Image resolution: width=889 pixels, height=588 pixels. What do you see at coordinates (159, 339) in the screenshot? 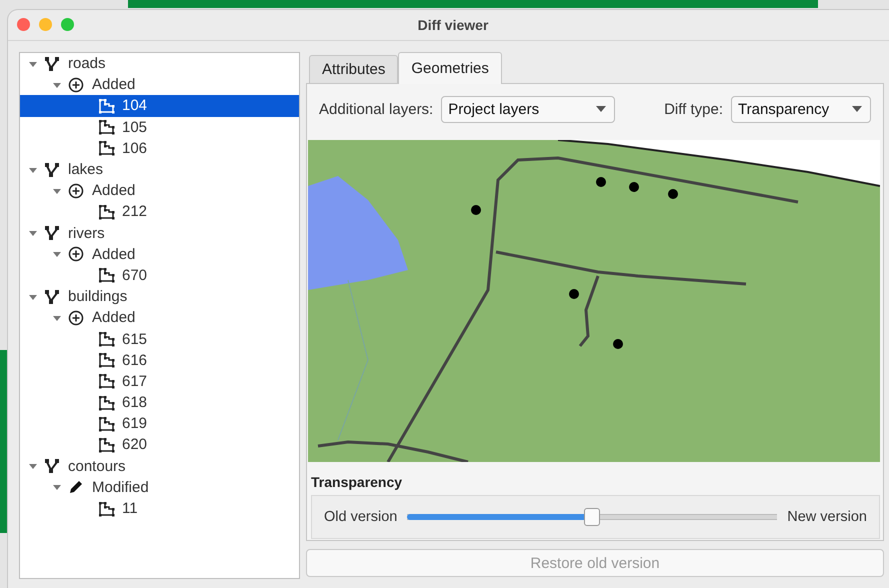
I see `tree-row: 615` at bounding box center [159, 339].